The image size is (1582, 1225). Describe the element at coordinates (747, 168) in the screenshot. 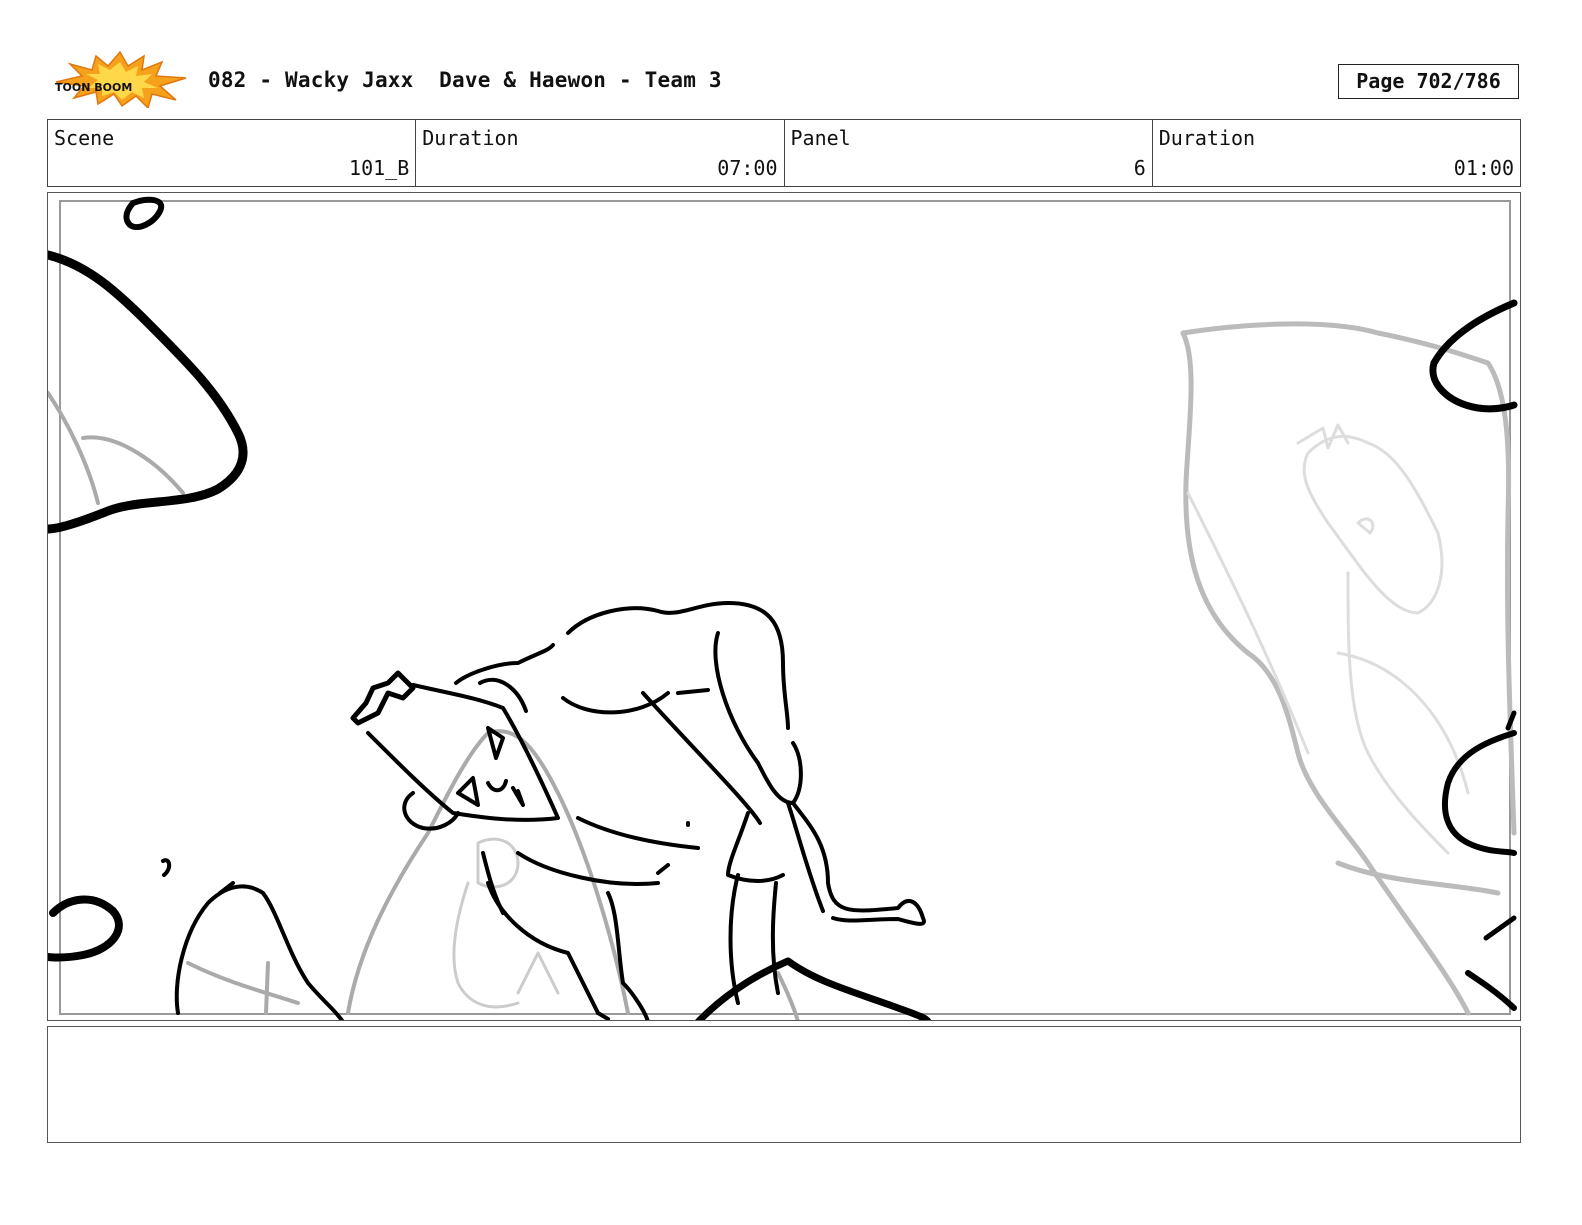

I see `scene-duration-value: 07:00` at that location.